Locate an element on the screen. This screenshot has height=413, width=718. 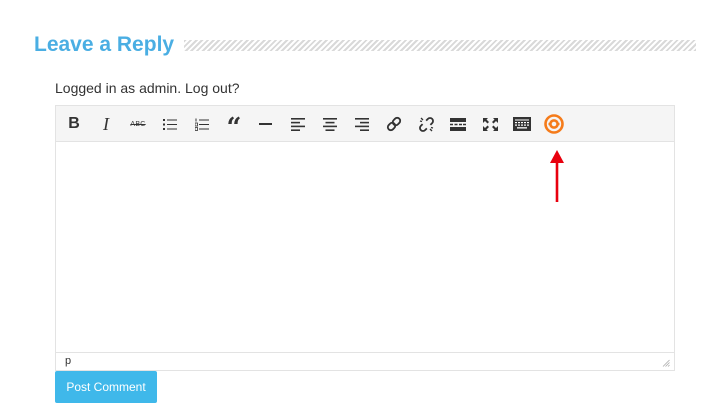
fullscreen-icon is located at coordinates (490, 124).